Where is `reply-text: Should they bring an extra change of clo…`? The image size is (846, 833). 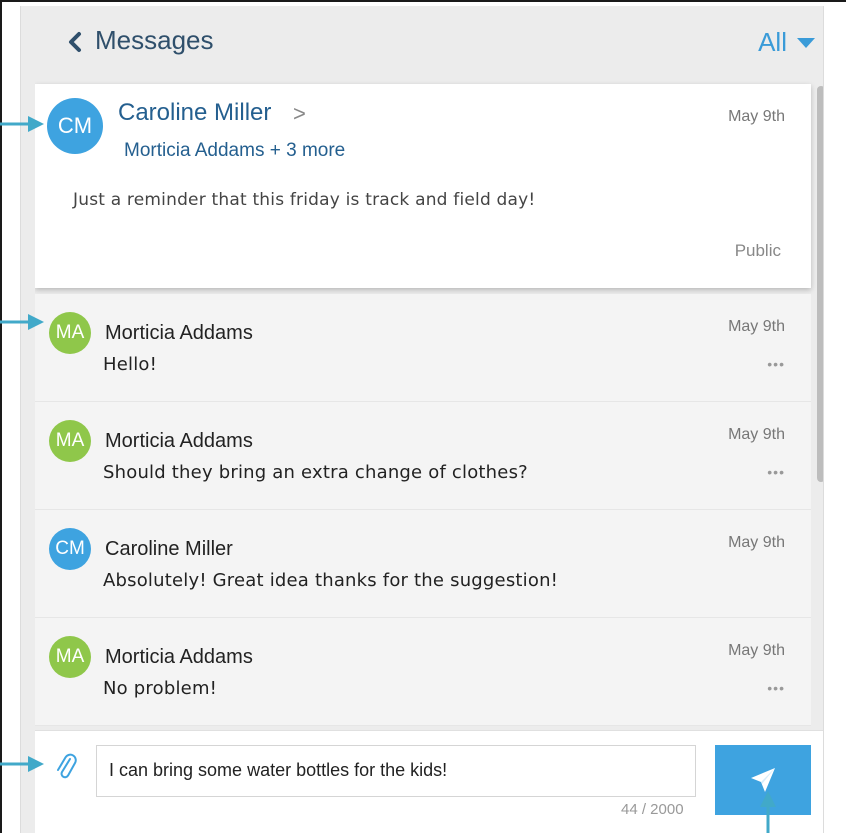 reply-text: Should they bring an extra change of clo… is located at coordinates (315, 472).